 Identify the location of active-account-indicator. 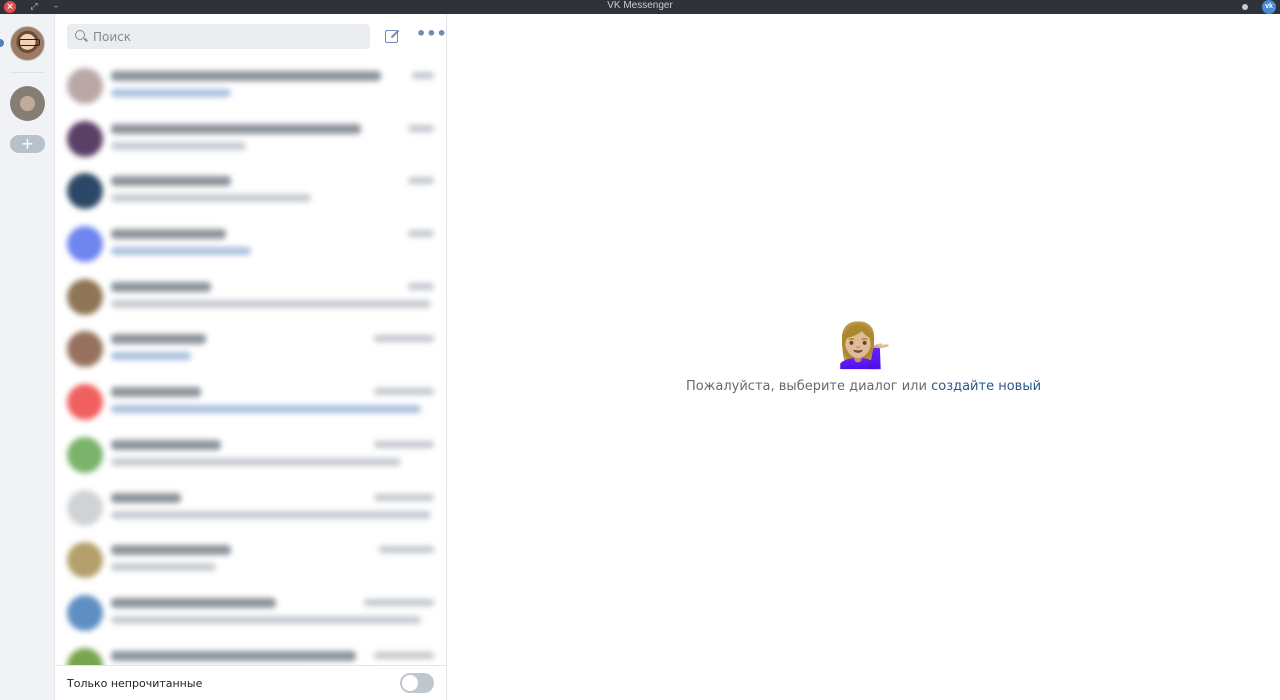
(2, 43).